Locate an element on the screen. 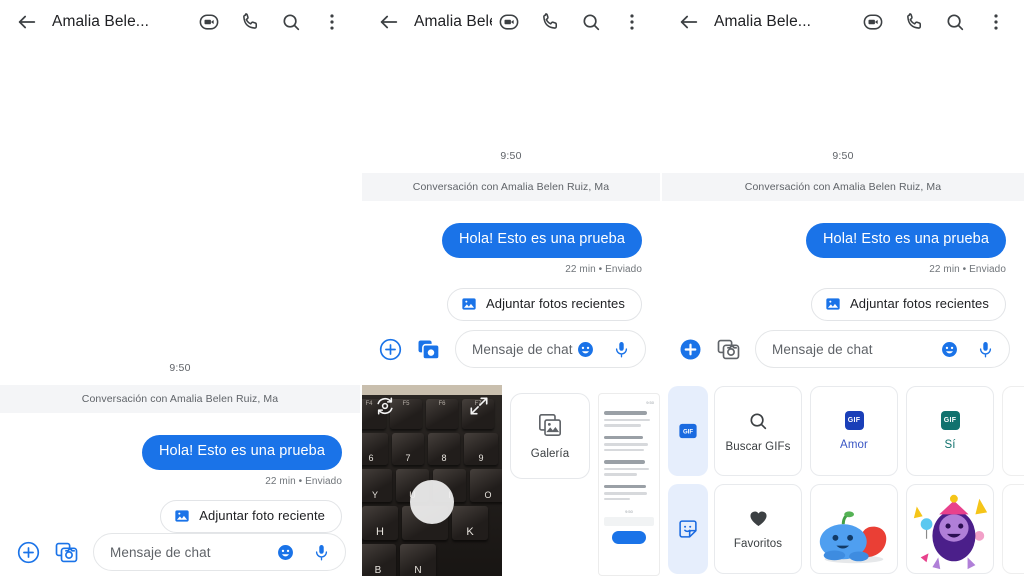 The image size is (1024, 576). photo-icon is located at coordinates (182, 516).